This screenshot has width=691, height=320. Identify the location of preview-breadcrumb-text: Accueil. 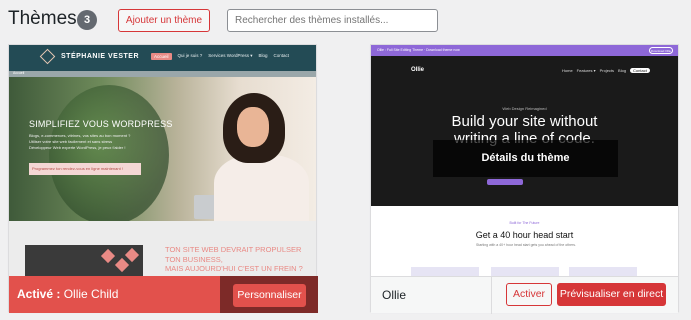
(19, 73).